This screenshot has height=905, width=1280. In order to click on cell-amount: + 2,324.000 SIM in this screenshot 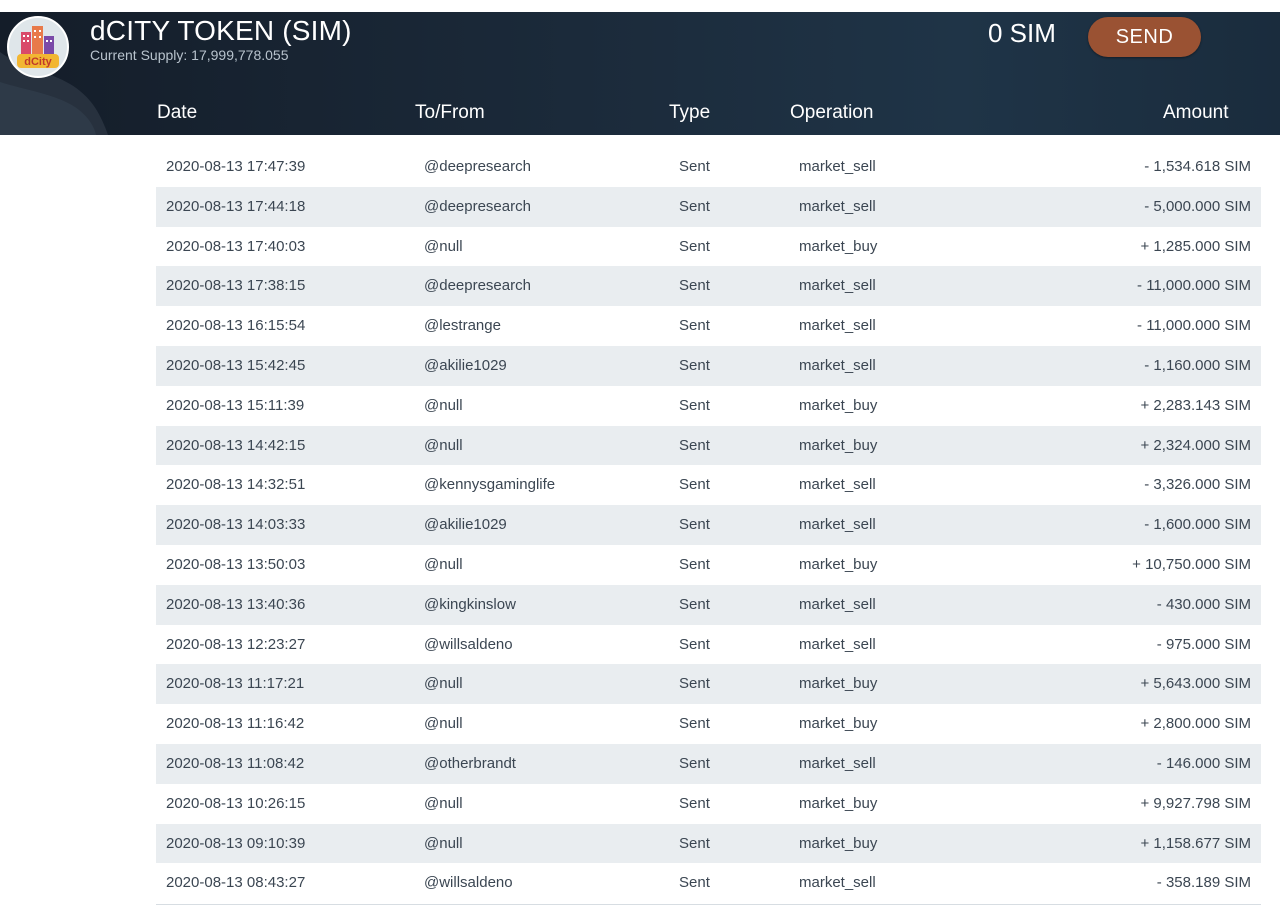, I will do `click(1196, 445)`.